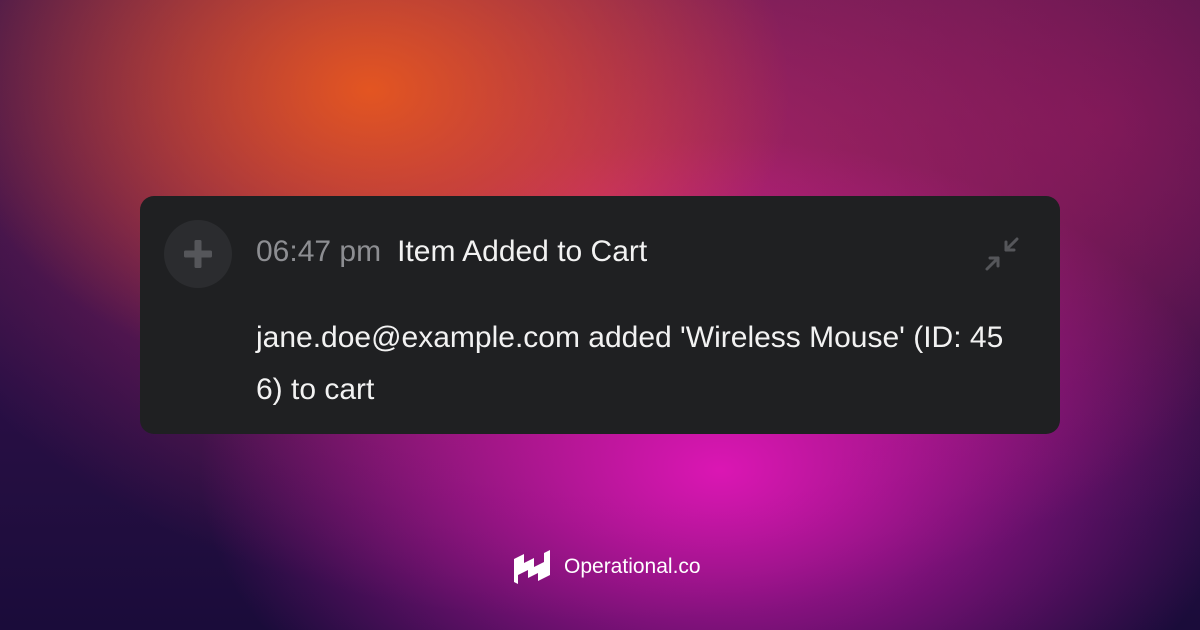 The image size is (1200, 630). Describe the element at coordinates (532, 567) in the screenshot. I see `operational-logo-icon` at that location.